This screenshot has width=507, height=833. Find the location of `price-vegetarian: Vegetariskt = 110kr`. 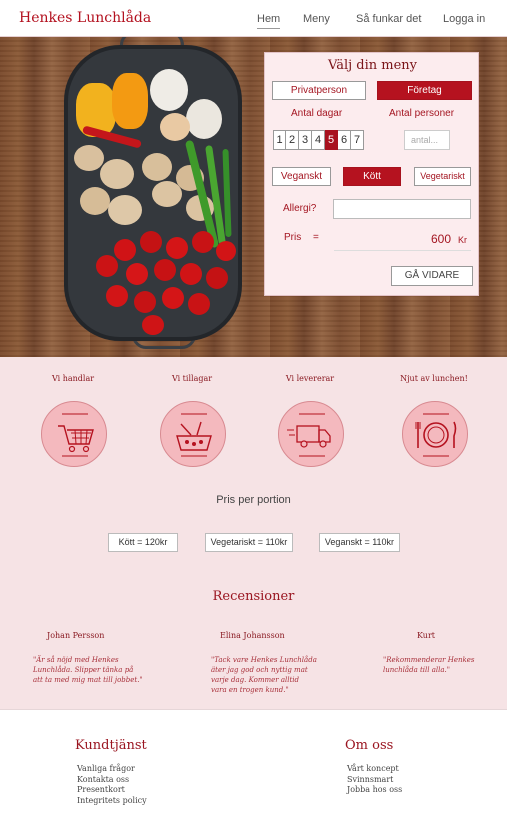

price-vegetarian: Vegetariskt = 110kr is located at coordinates (249, 542).